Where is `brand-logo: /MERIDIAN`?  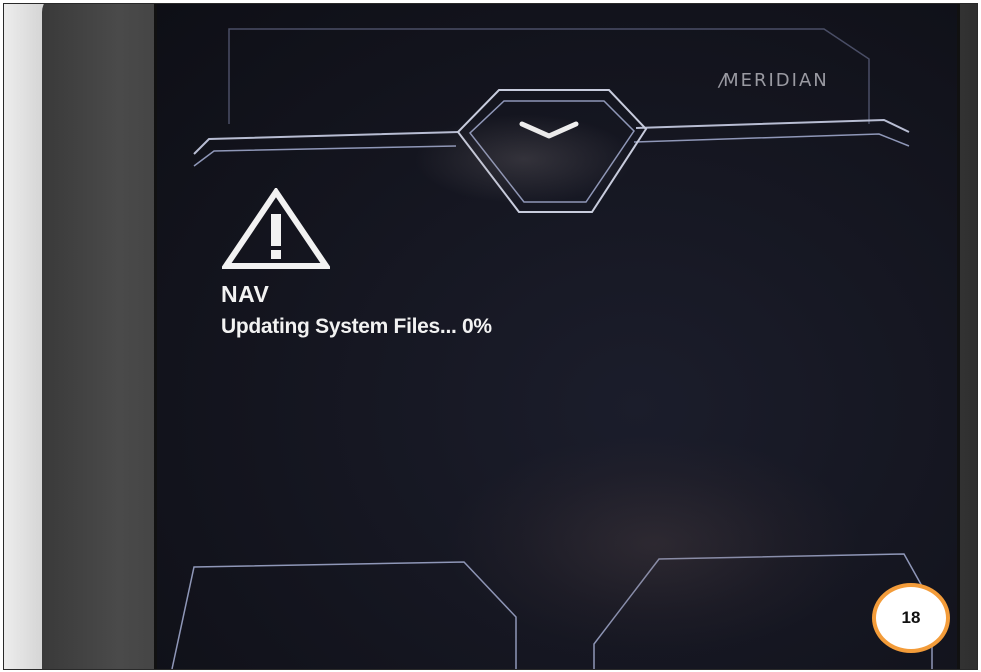
brand-logo: /MERIDIAN is located at coordinates (774, 80).